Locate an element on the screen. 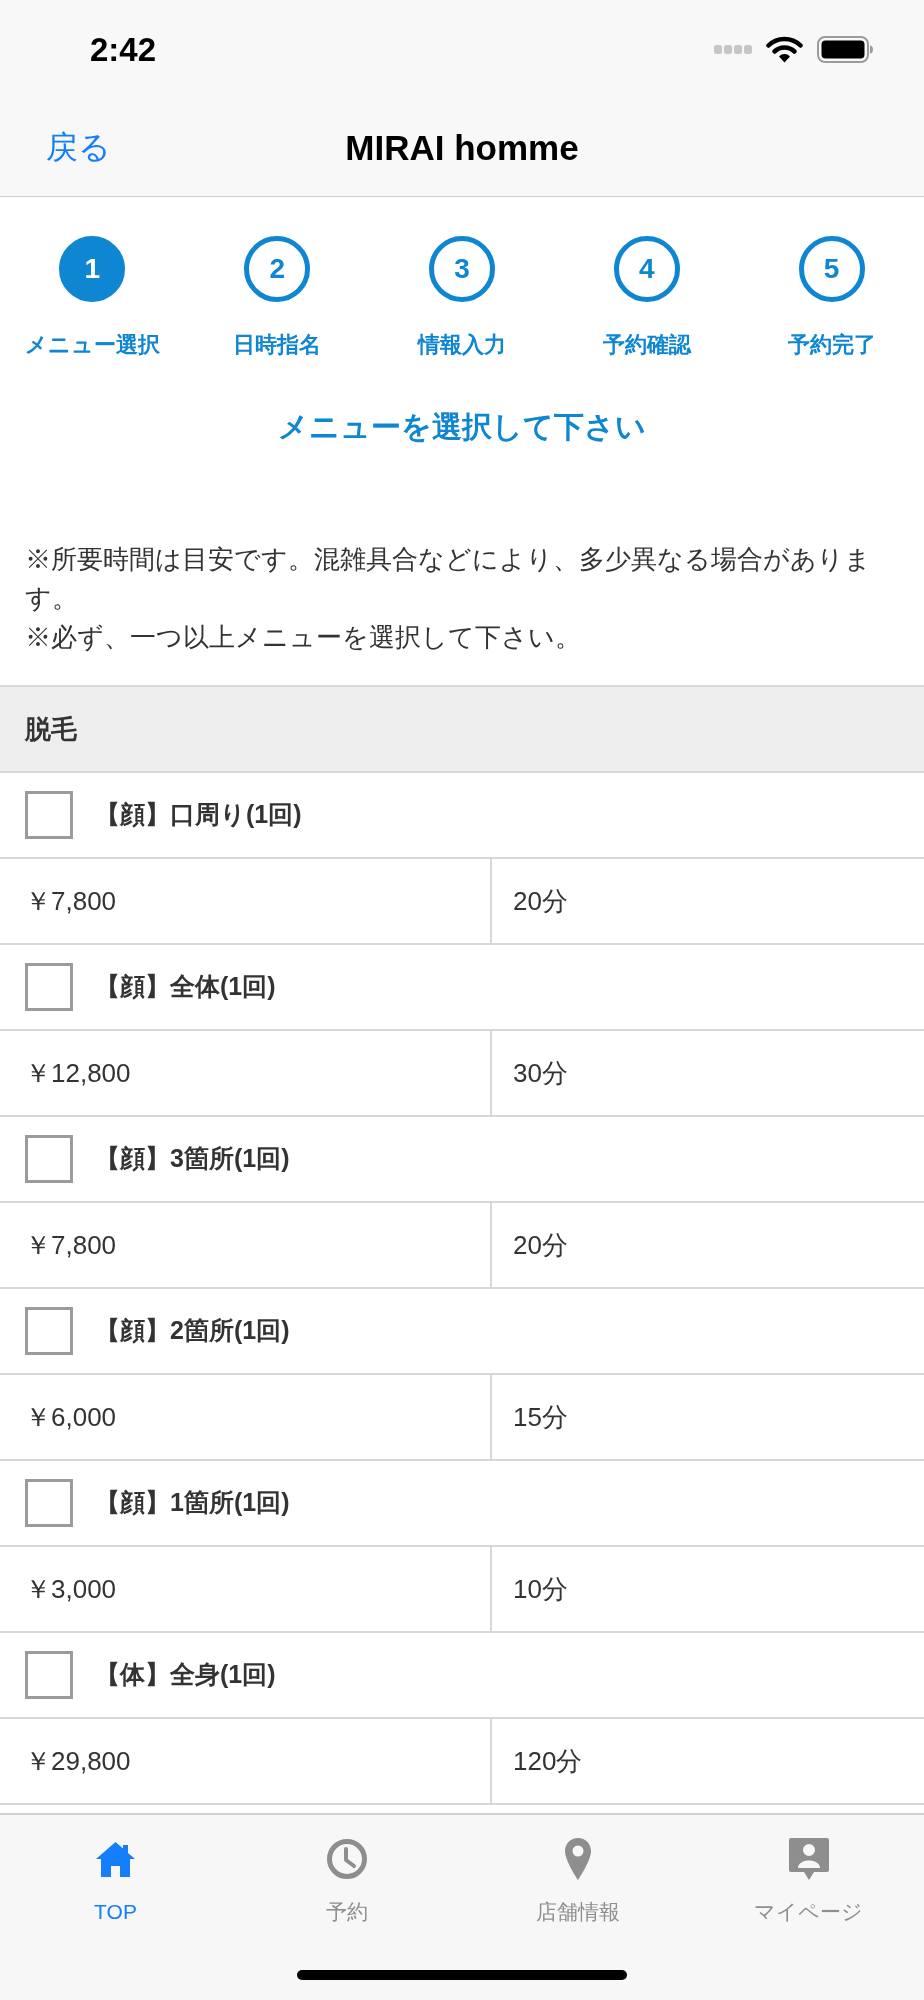  menu-duration: 10分 is located at coordinates (540, 1589).